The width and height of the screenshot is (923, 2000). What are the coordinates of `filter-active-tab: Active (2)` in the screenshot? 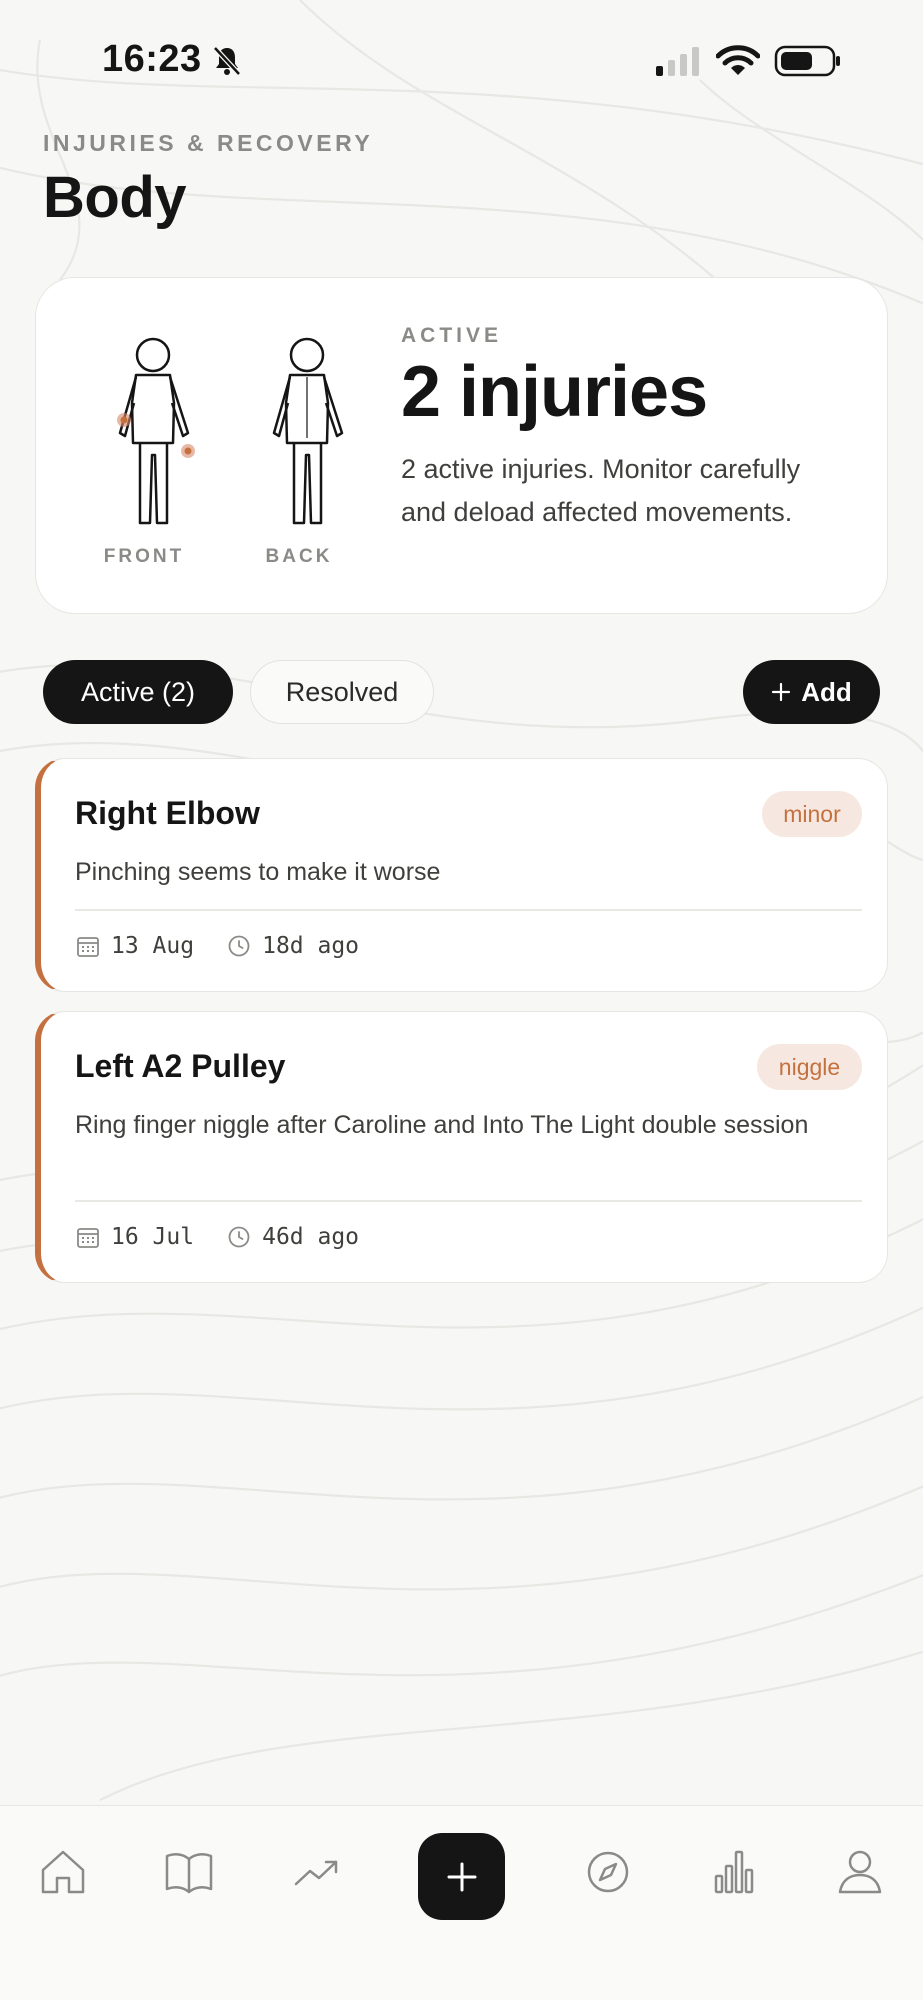 It's located at (138, 692).